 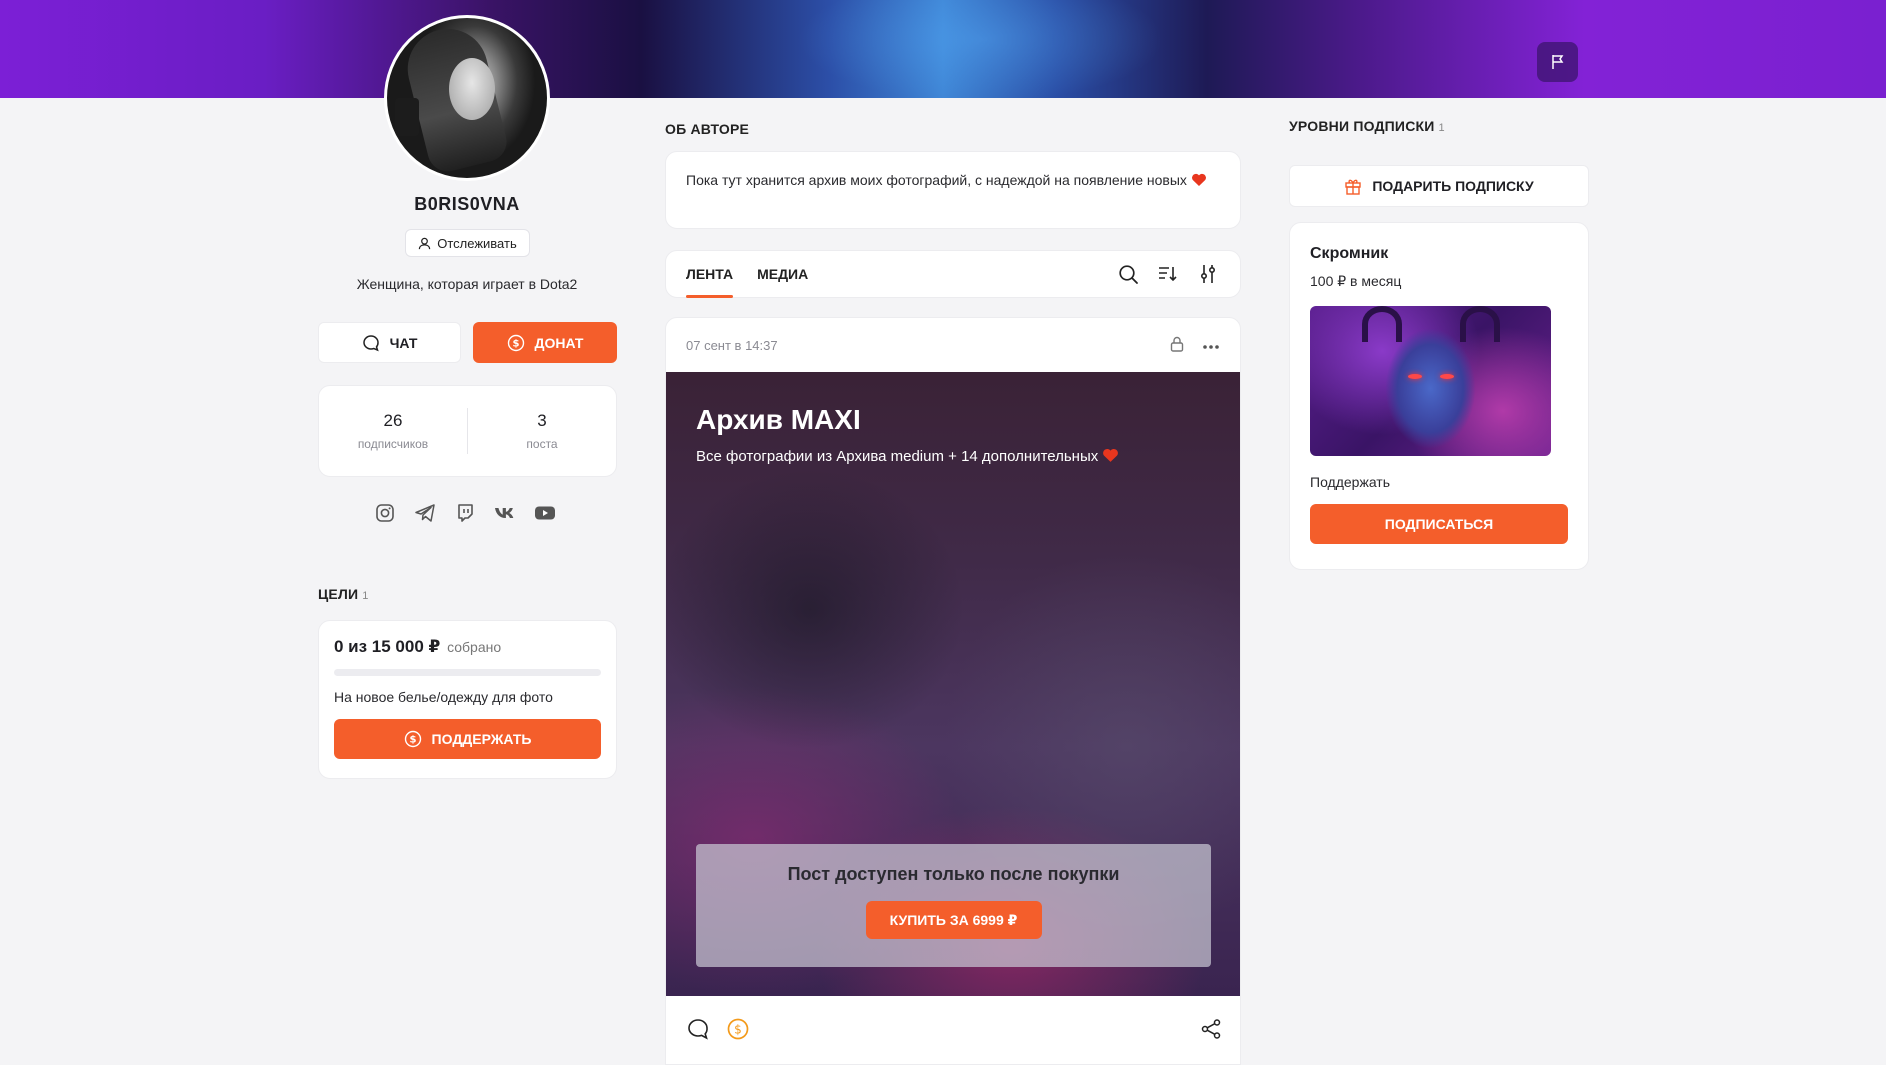 I want to click on goal-support-label: ПОДДЕРЖАТЬ, so click(x=481, y=739).